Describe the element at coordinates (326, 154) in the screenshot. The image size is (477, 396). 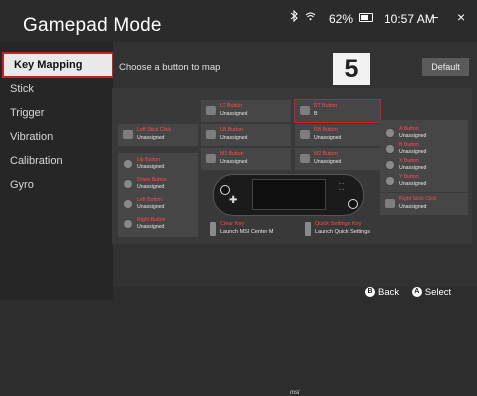
I see `m2-button-label: M2 Button` at that location.